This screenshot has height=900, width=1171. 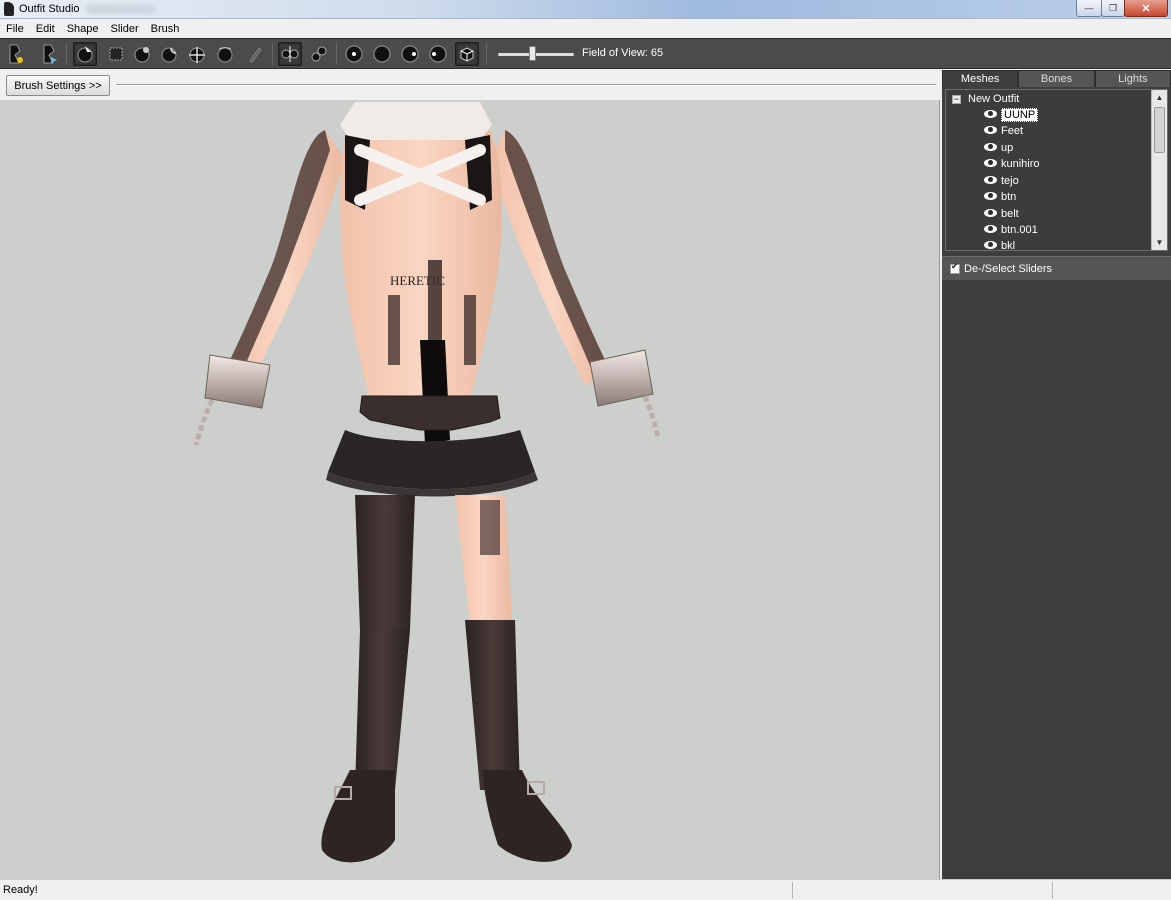 What do you see at coordinates (980, 78) in the screenshot?
I see `tab-meshes: Meshes` at bounding box center [980, 78].